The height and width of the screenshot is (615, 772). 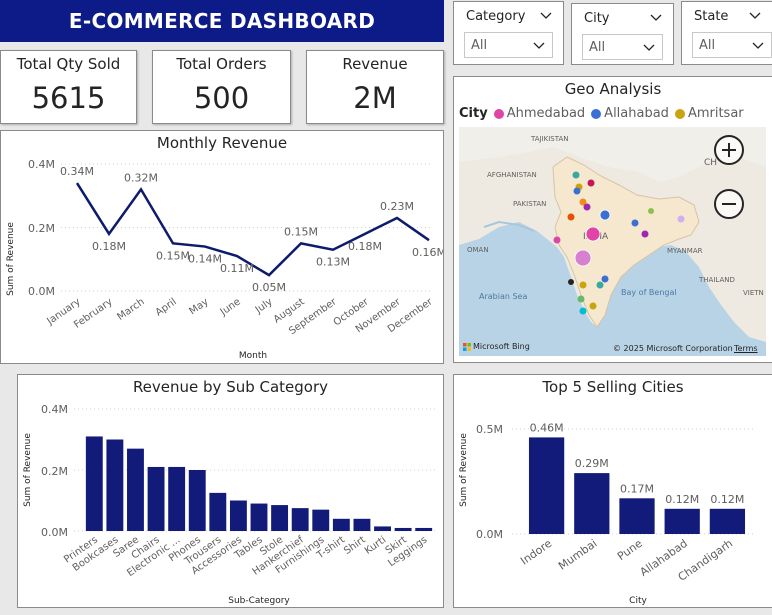 What do you see at coordinates (478, 250) in the screenshot?
I see `map-label: OMAN` at bounding box center [478, 250].